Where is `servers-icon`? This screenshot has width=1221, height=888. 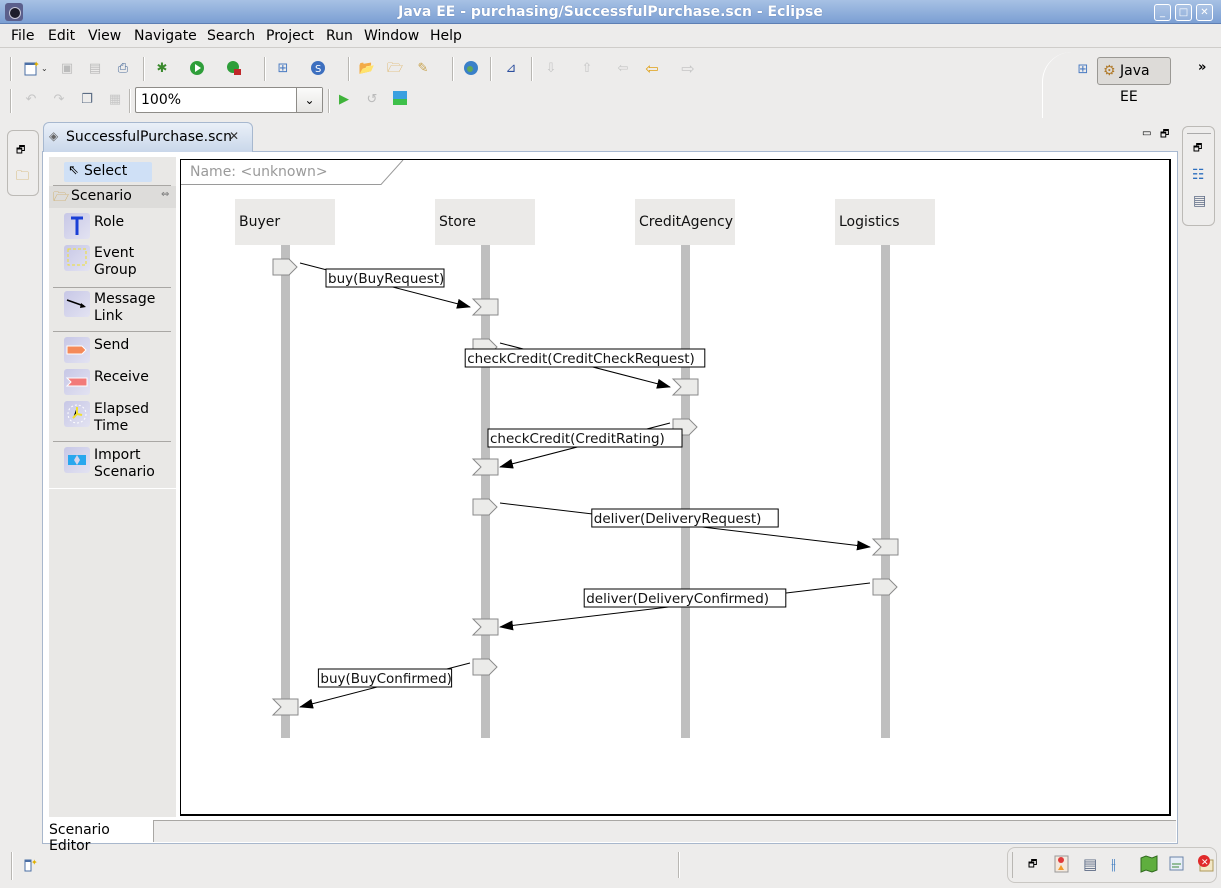 servers-icon is located at coordinates (1149, 866).